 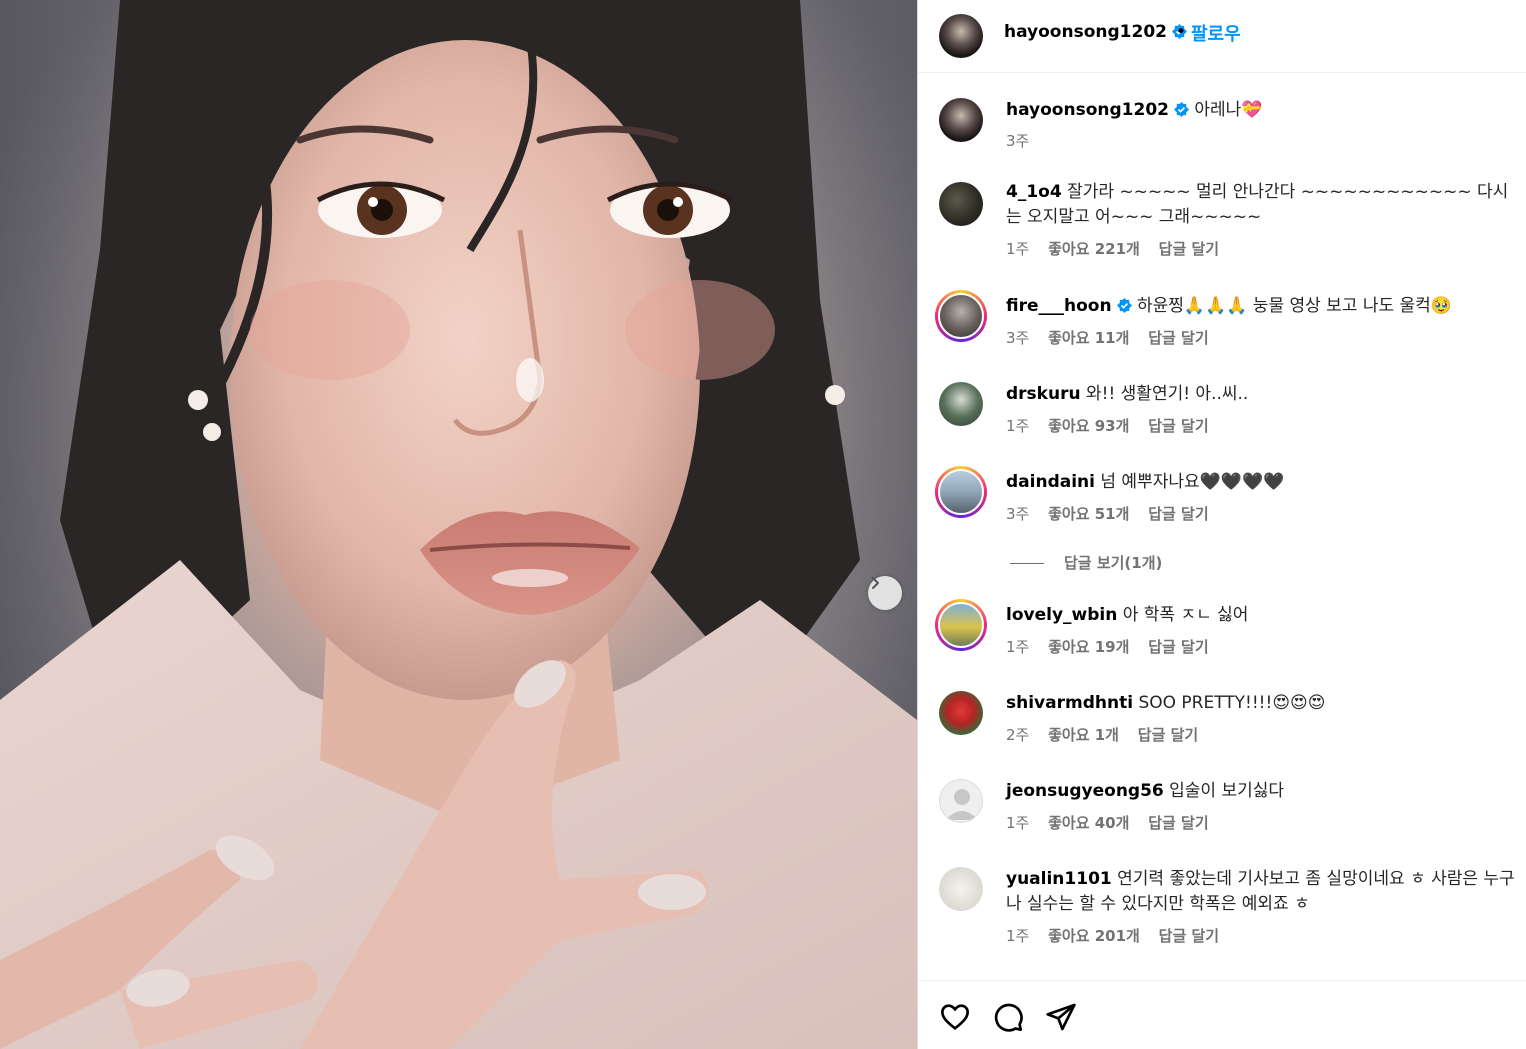 What do you see at coordinates (1088, 514) in the screenshot?
I see `comment-likes: 좋아요 51개` at bounding box center [1088, 514].